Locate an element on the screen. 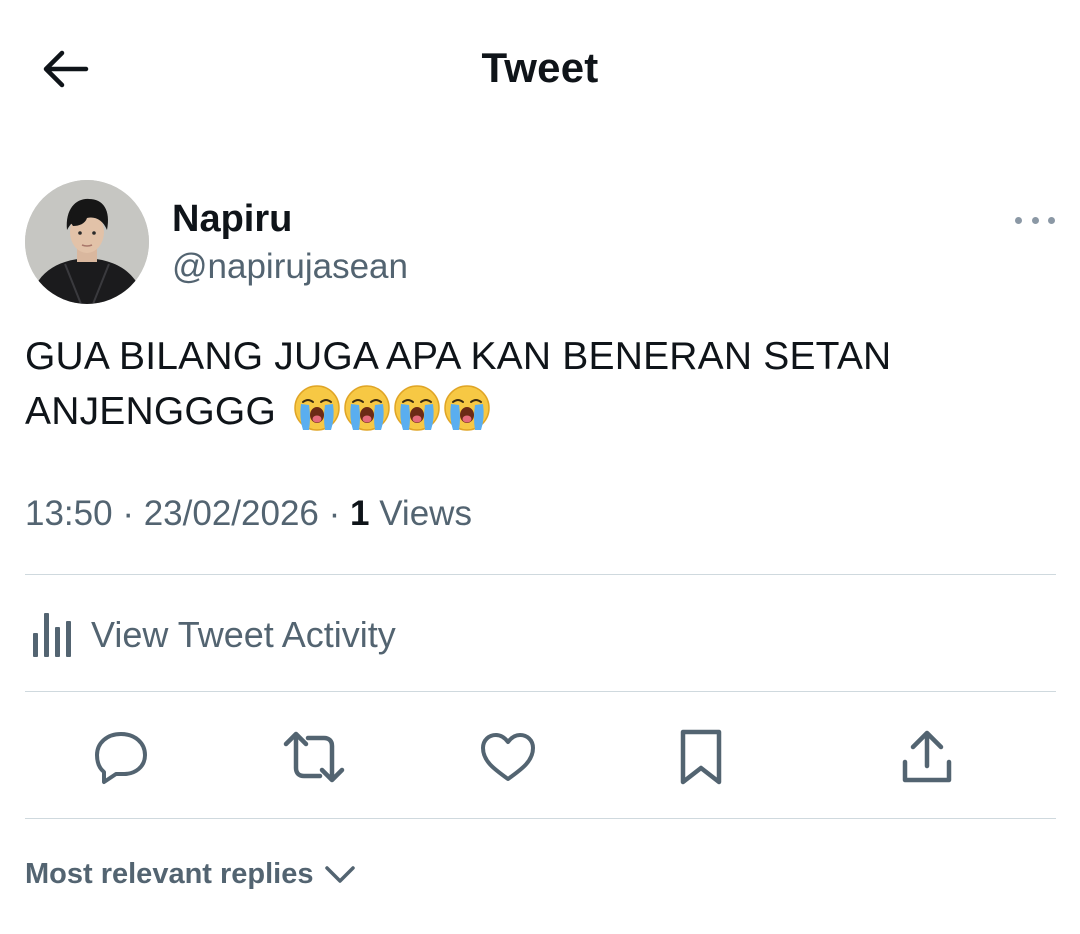 The image size is (1080, 934). share-icon is located at coordinates (927, 756).